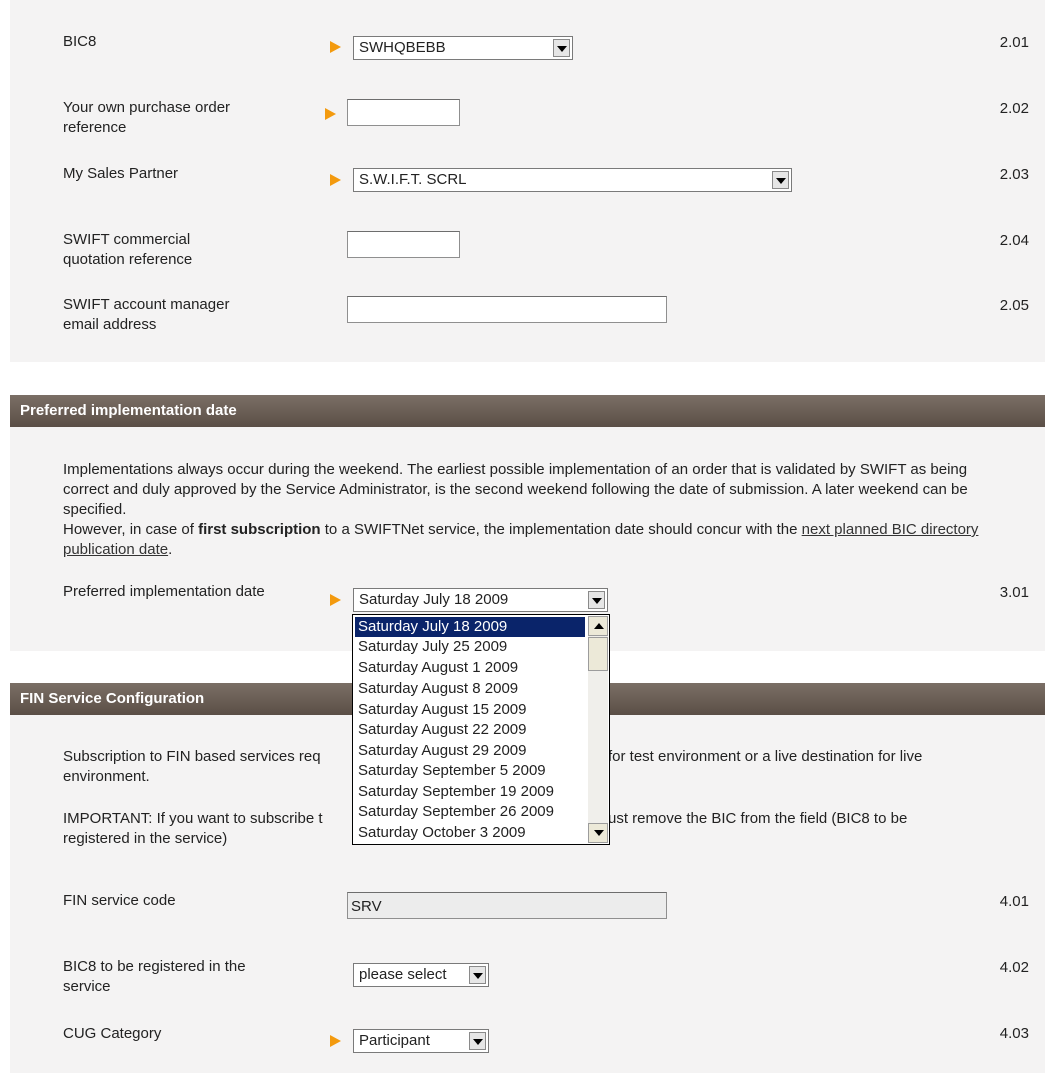 This screenshot has height=1073, width=1045. I want to click on quotation-reference-input, so click(403, 244).